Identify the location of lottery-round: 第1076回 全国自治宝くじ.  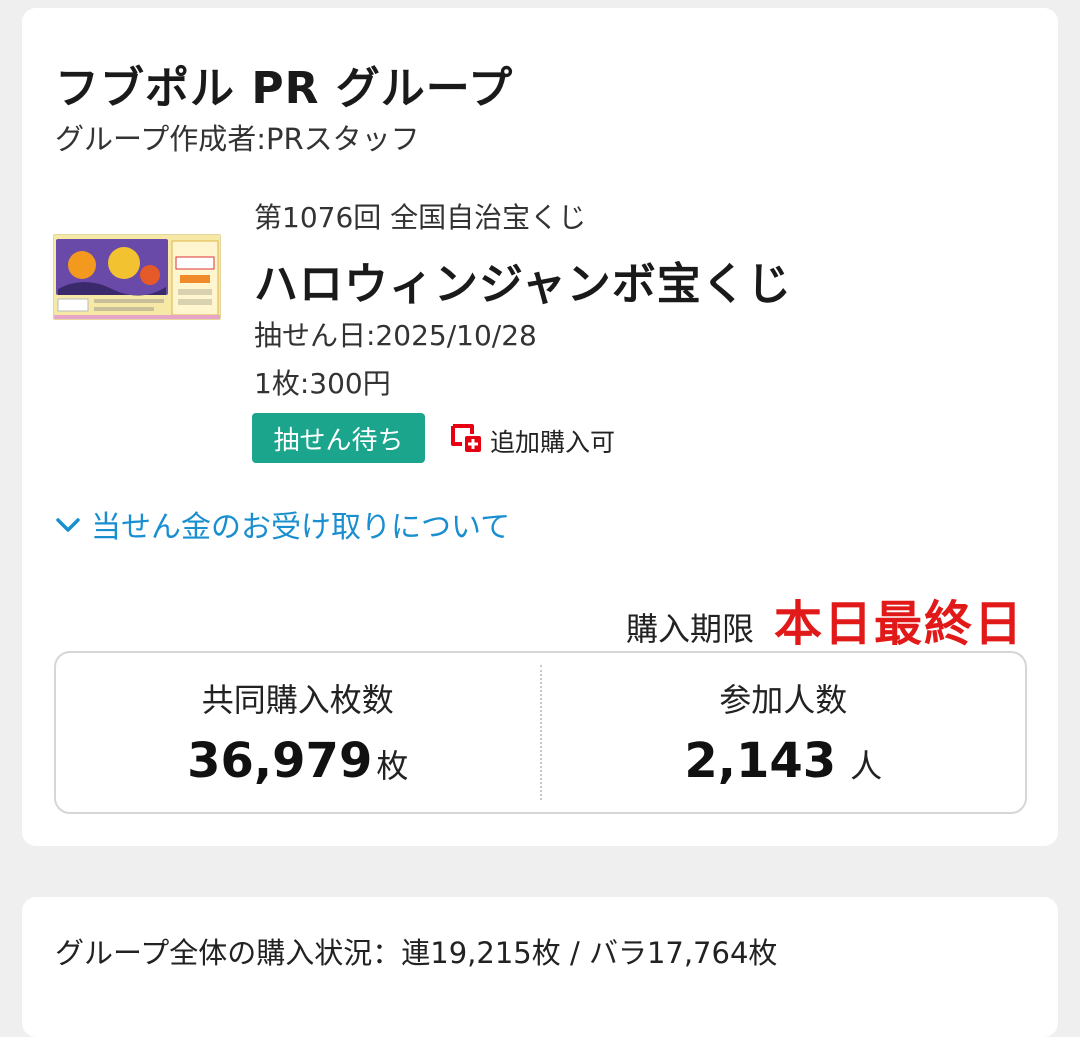
(420, 217).